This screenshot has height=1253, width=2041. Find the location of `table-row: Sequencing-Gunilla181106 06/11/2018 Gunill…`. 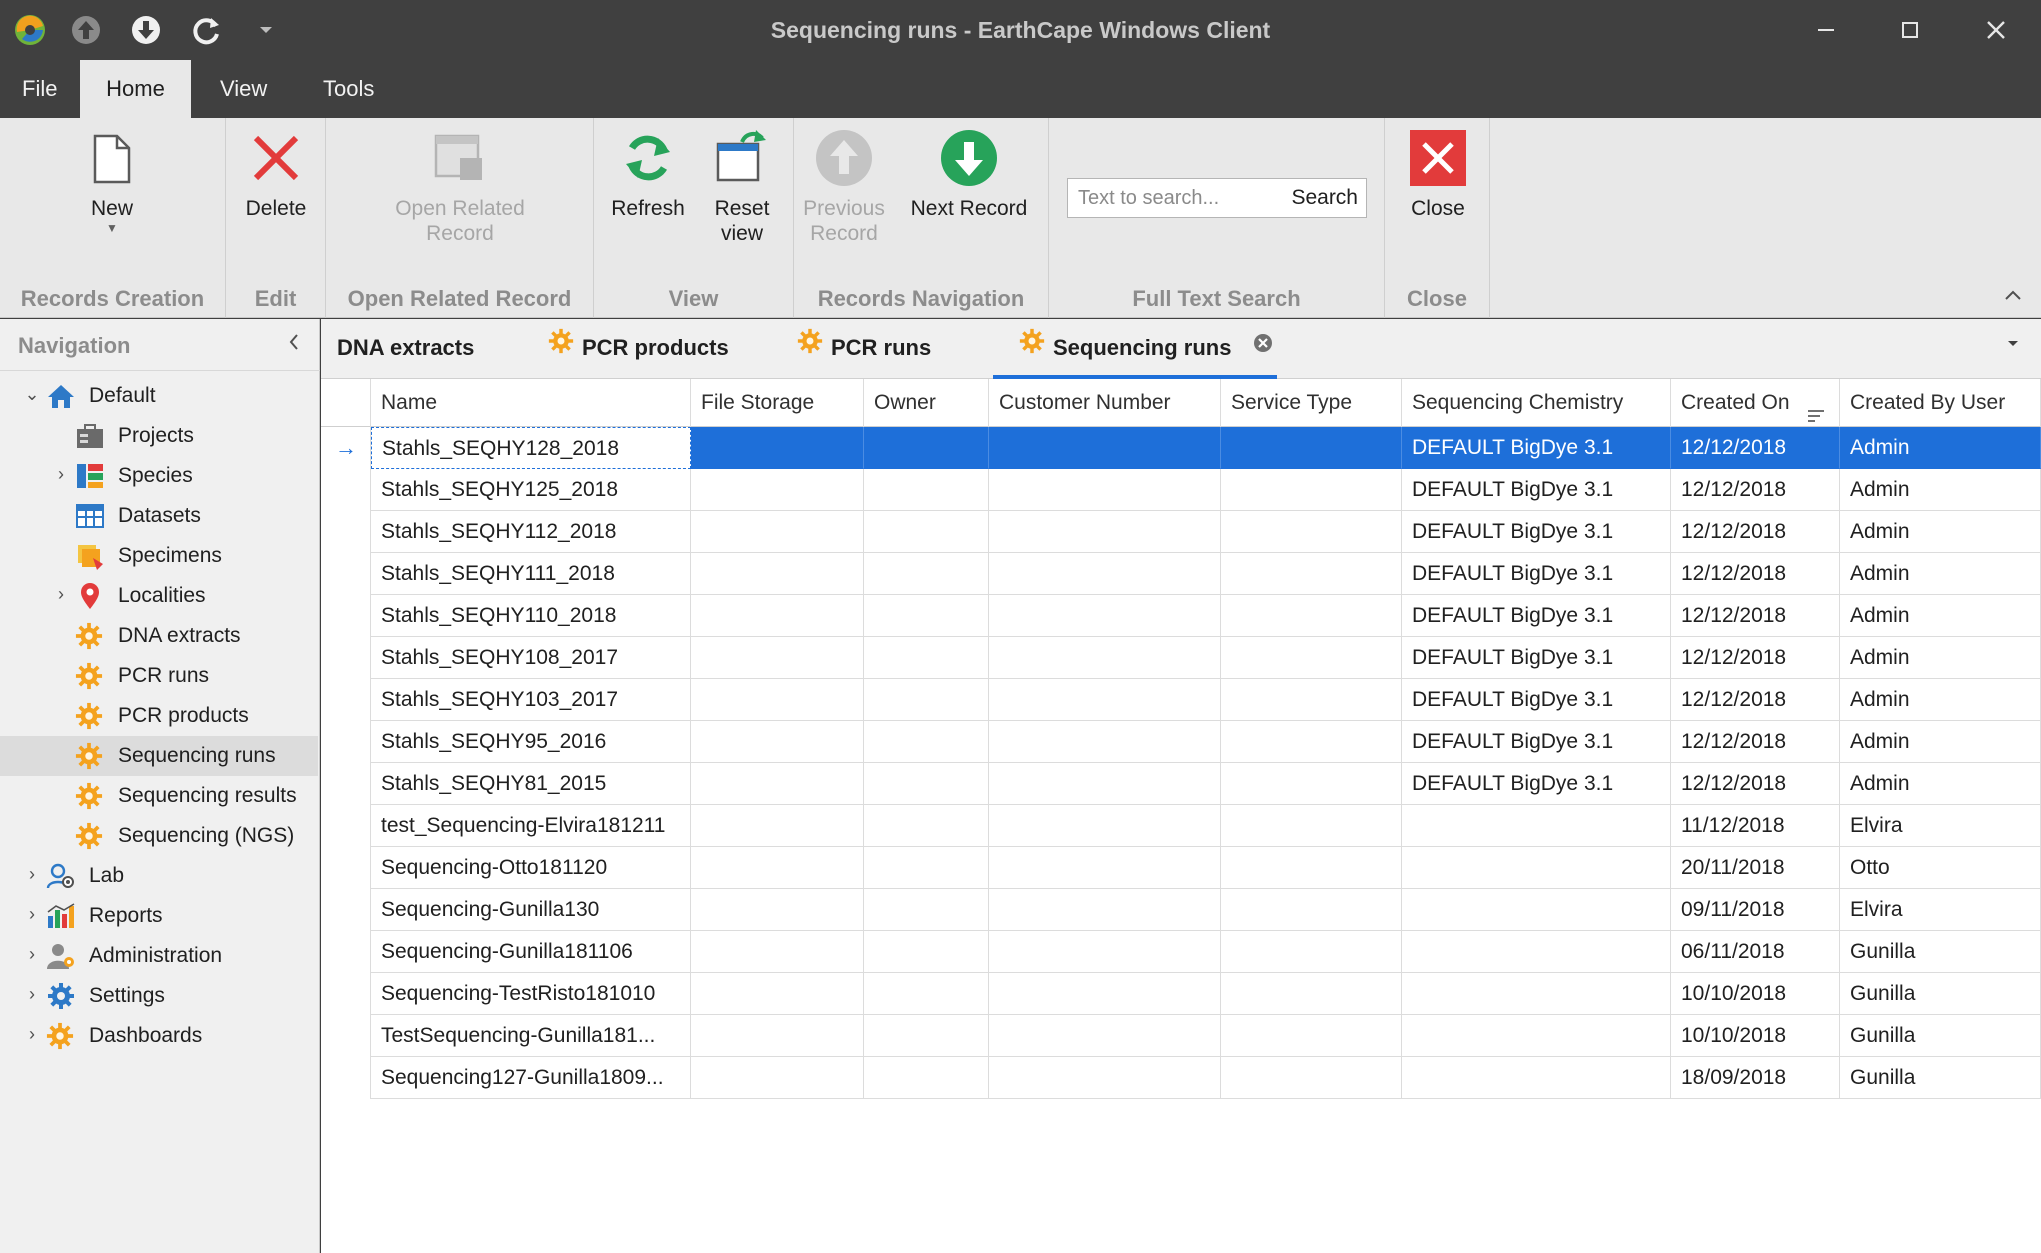

table-row: Sequencing-Gunilla181106 06/11/2018 Gunill… is located at coordinates (1181, 952).